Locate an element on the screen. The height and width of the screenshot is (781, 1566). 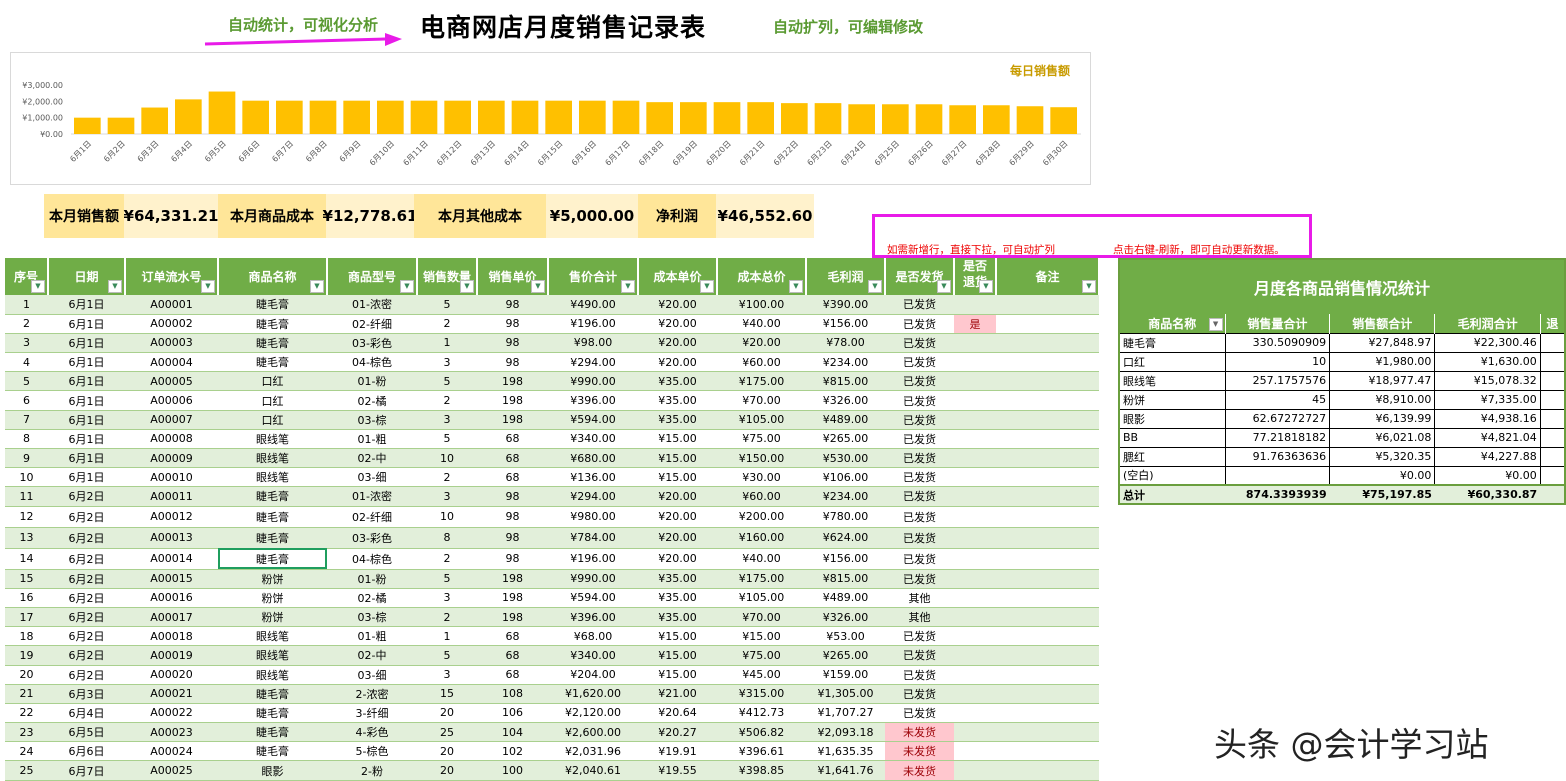
table-cell: 01-粗 is located at coordinates (372, 636).